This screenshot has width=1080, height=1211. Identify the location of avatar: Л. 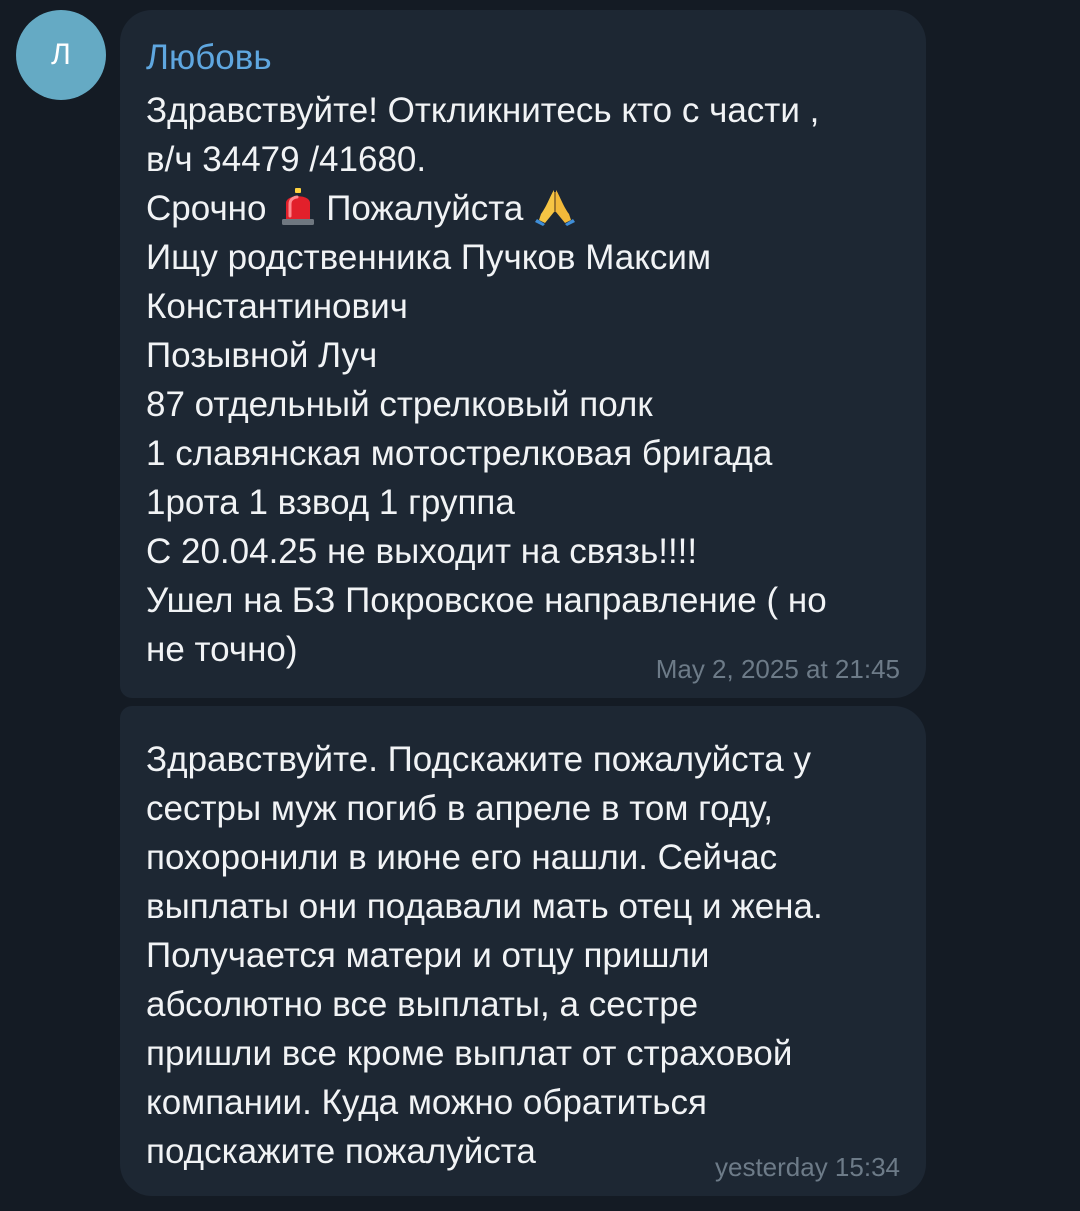
(61, 55).